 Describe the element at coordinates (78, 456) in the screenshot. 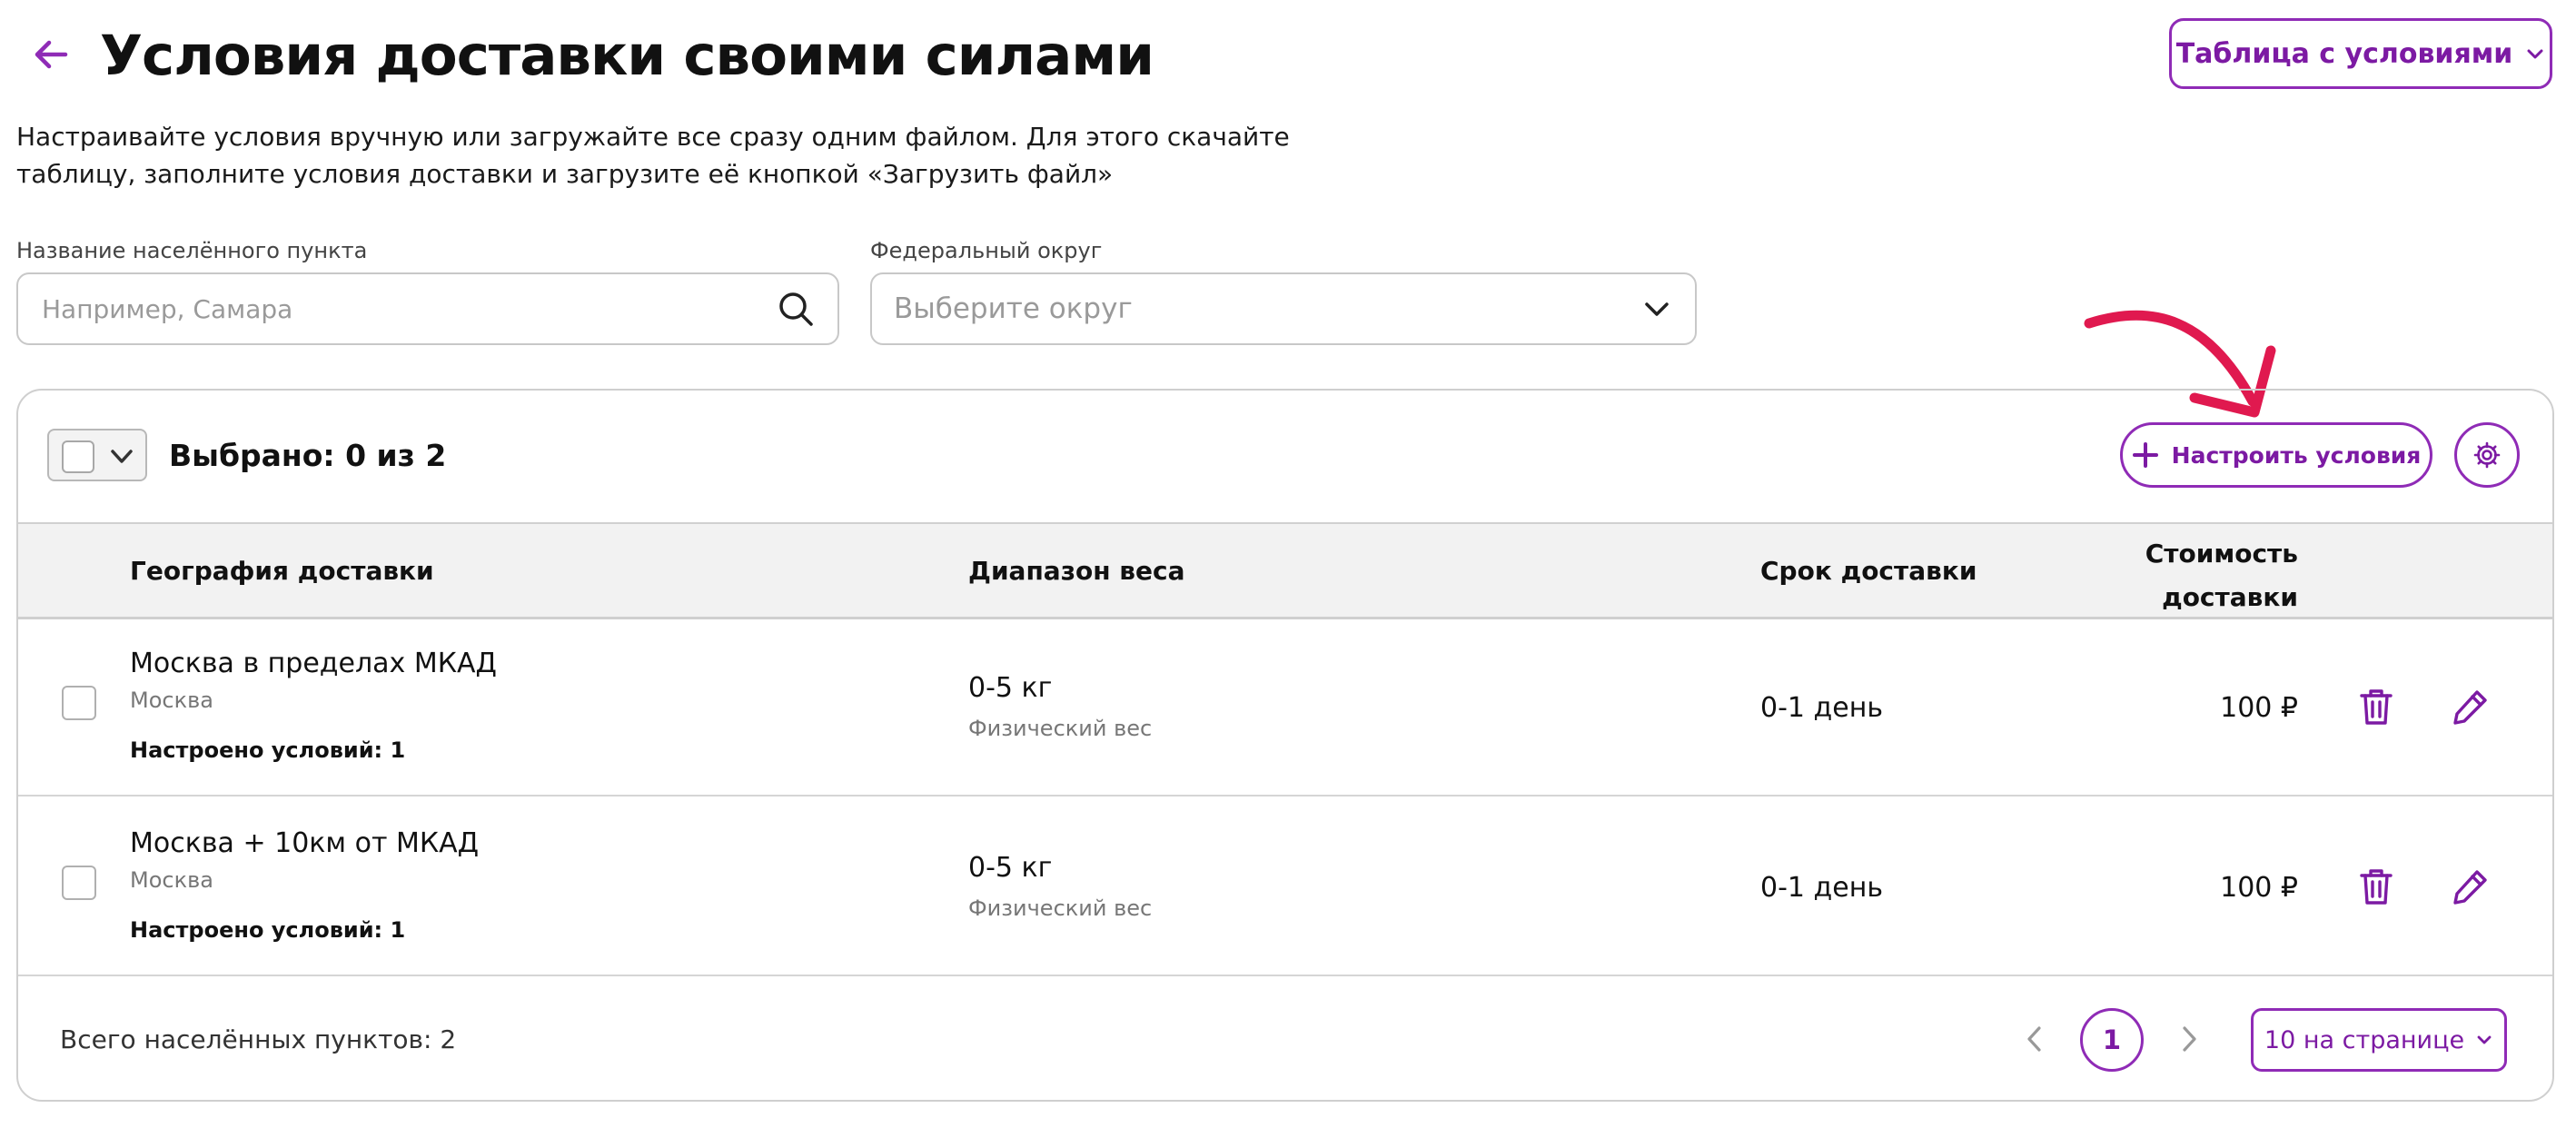

I see `select-all-checkbox` at that location.